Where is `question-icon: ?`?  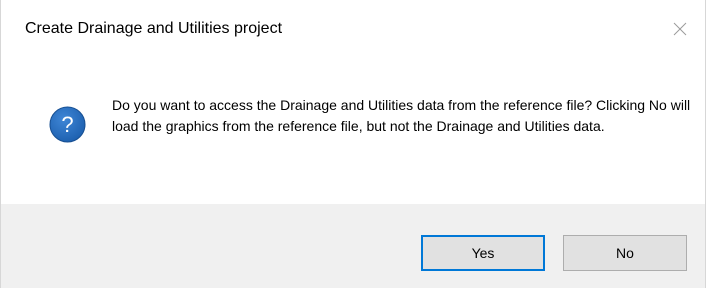
question-icon: ? is located at coordinates (67, 124).